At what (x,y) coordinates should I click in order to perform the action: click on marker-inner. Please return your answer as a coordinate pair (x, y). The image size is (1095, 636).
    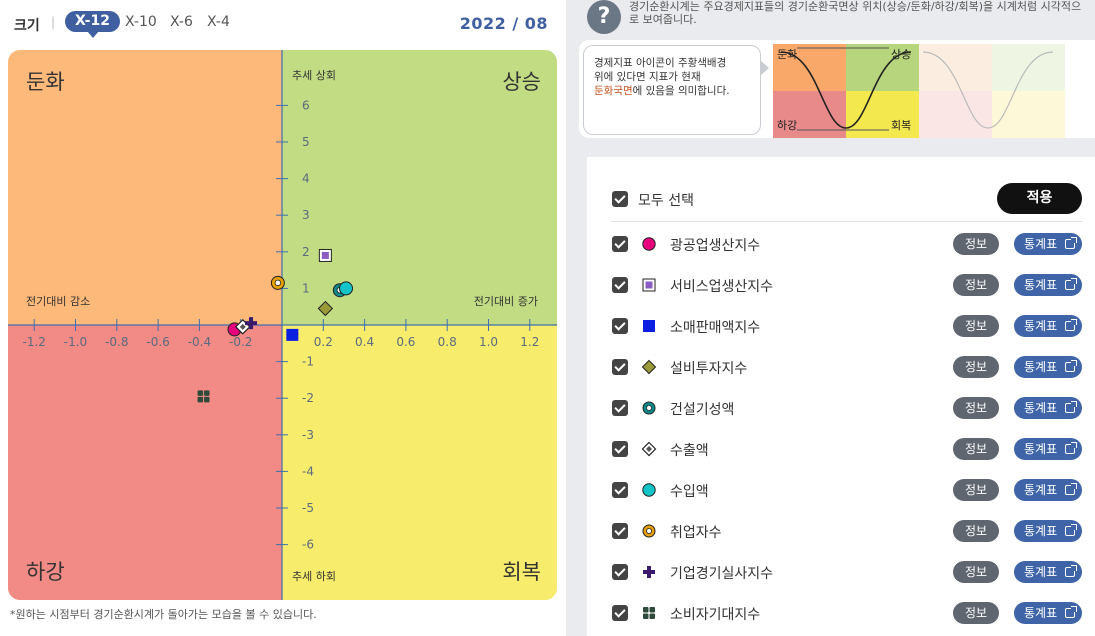
    Looking at the image, I should click on (325, 255).